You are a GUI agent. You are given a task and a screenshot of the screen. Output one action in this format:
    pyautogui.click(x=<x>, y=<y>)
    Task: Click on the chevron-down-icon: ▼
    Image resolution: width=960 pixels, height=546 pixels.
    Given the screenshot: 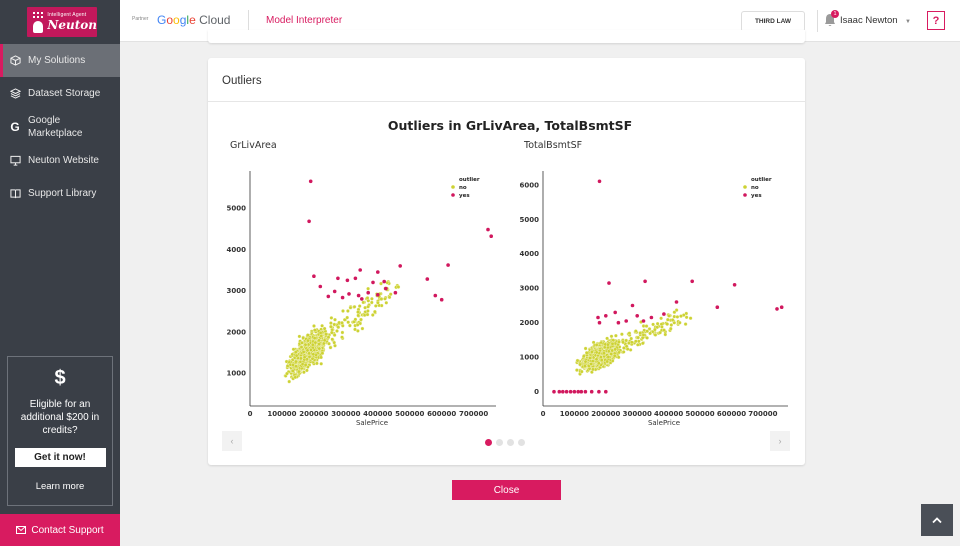 What is the action you would take?
    pyautogui.click(x=908, y=22)
    